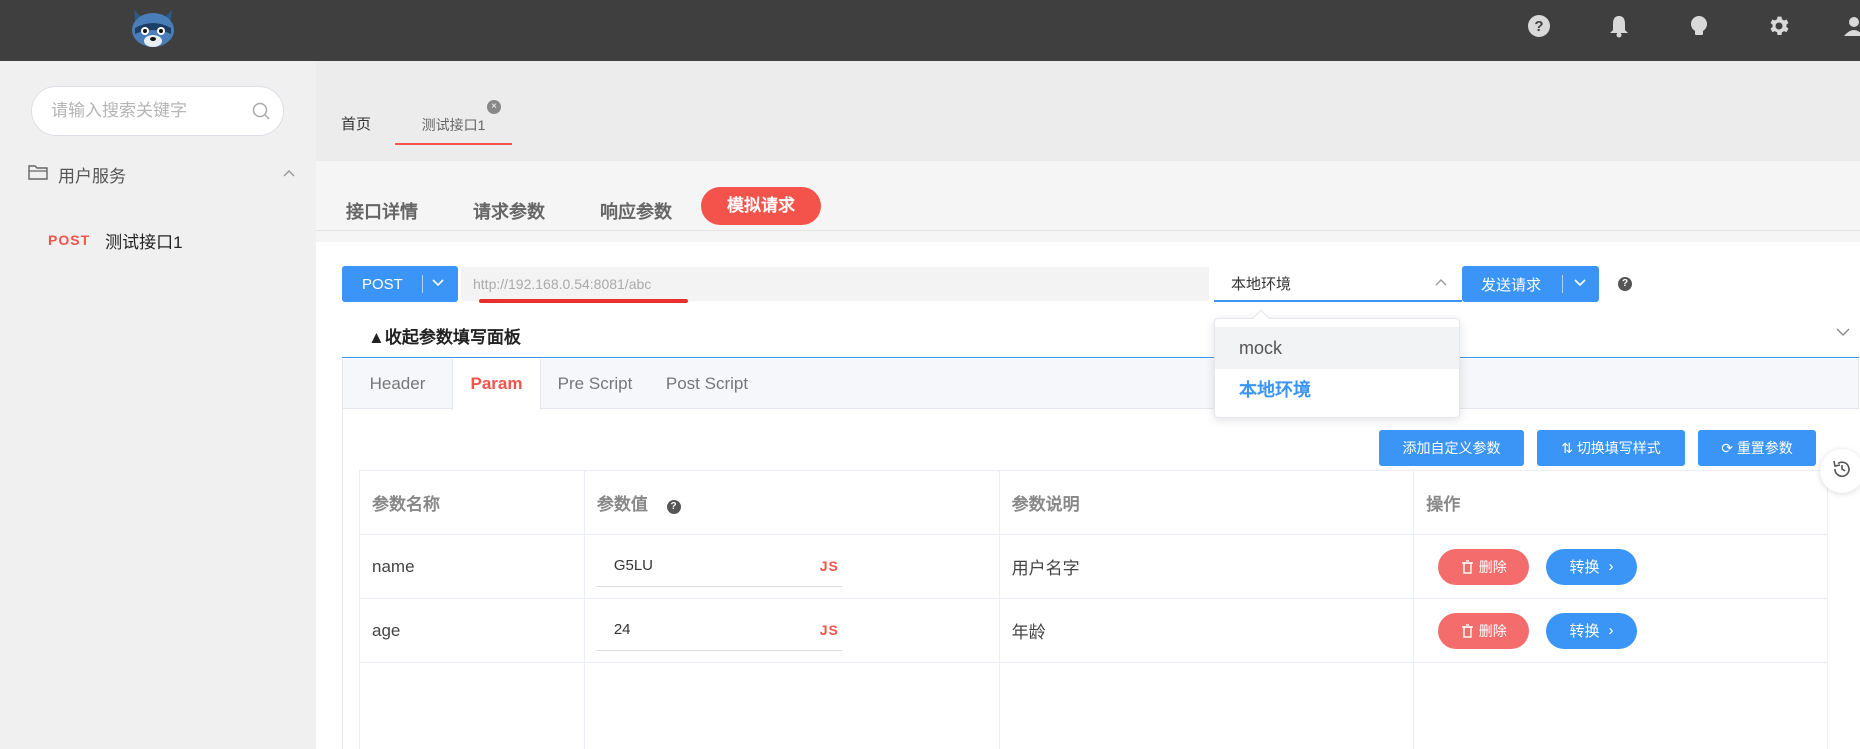 The image size is (1860, 749). What do you see at coordinates (1764, 448) in the screenshot?
I see `reset-params-label: 重置参数` at bounding box center [1764, 448].